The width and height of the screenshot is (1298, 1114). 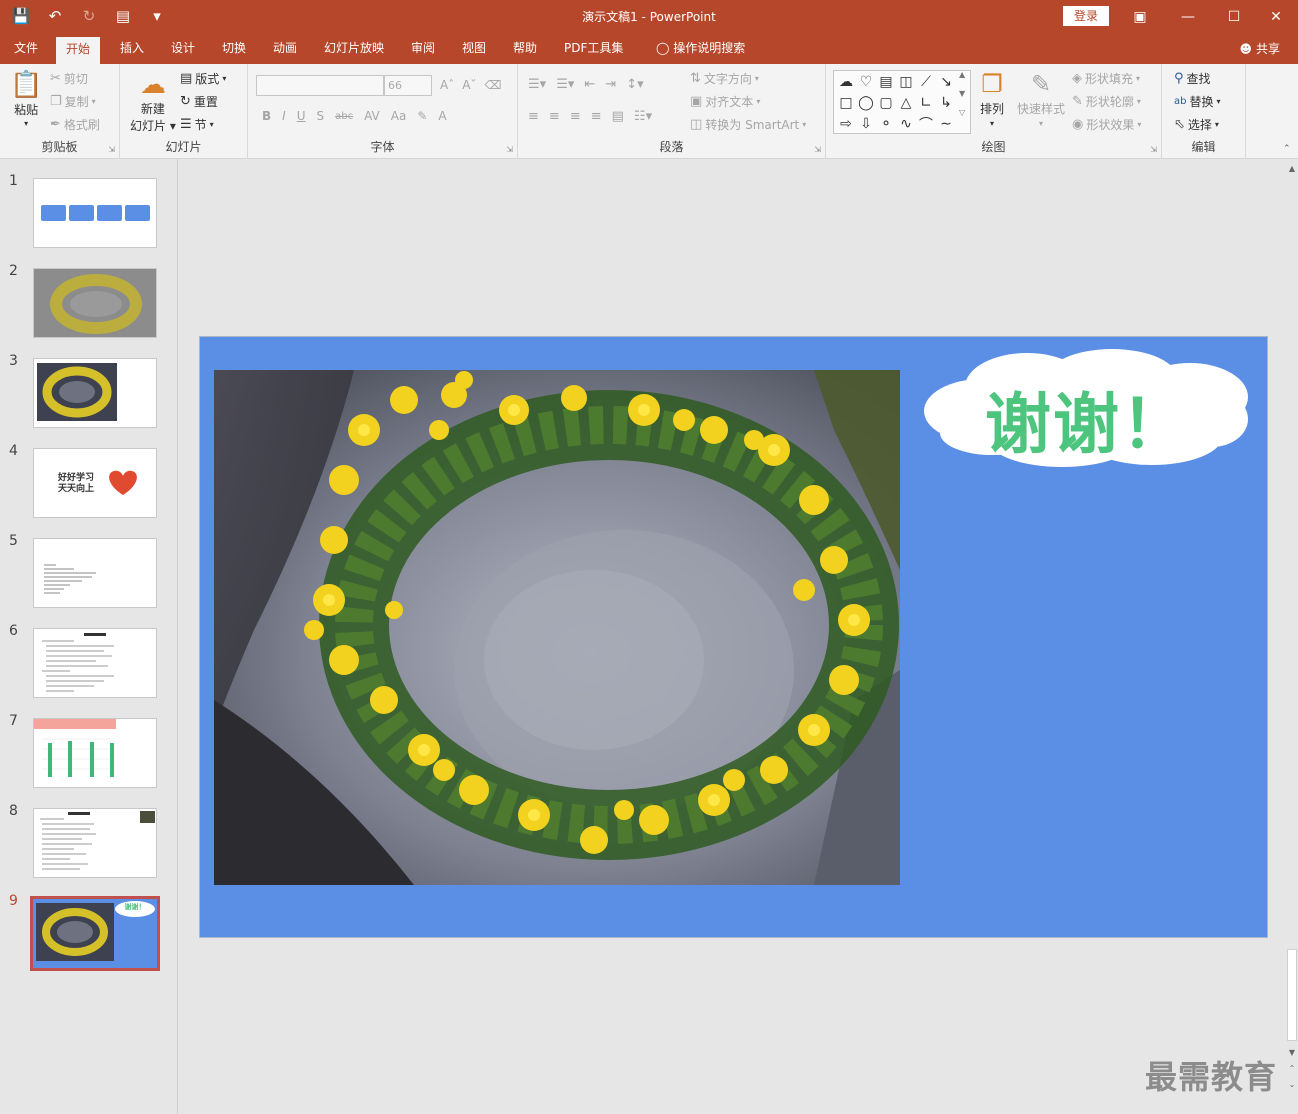 What do you see at coordinates (197, 124) in the screenshot?
I see `section-button: ☰ 节 ▾` at bounding box center [197, 124].